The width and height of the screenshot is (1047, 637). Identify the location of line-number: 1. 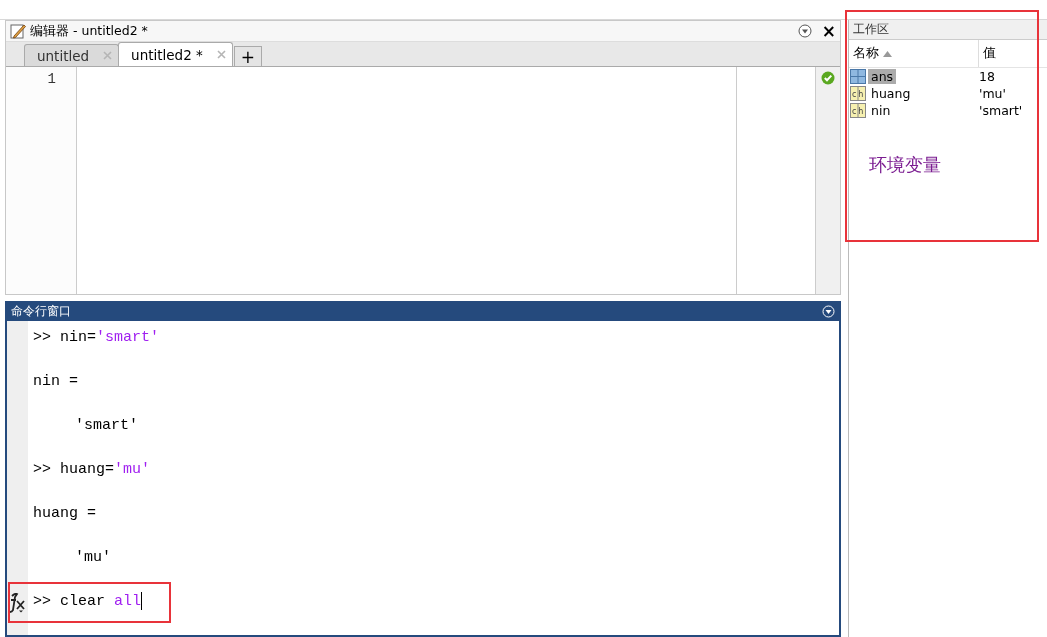
(51, 79).